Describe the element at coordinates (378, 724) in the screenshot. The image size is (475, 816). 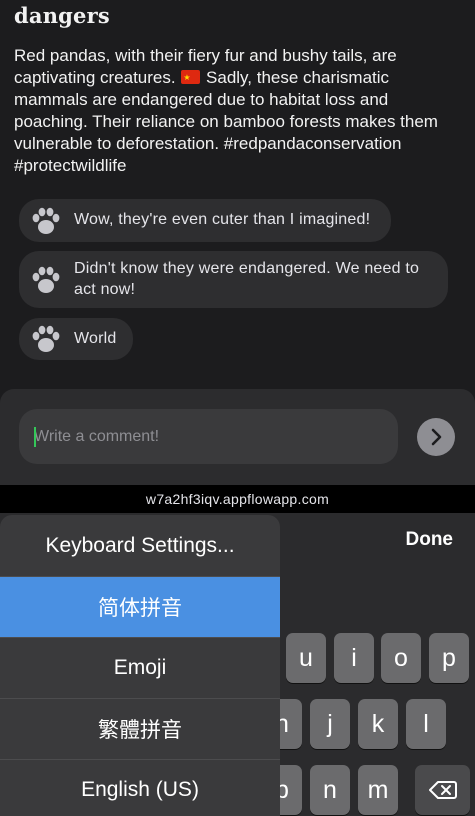
I see `key-k: k` at that location.